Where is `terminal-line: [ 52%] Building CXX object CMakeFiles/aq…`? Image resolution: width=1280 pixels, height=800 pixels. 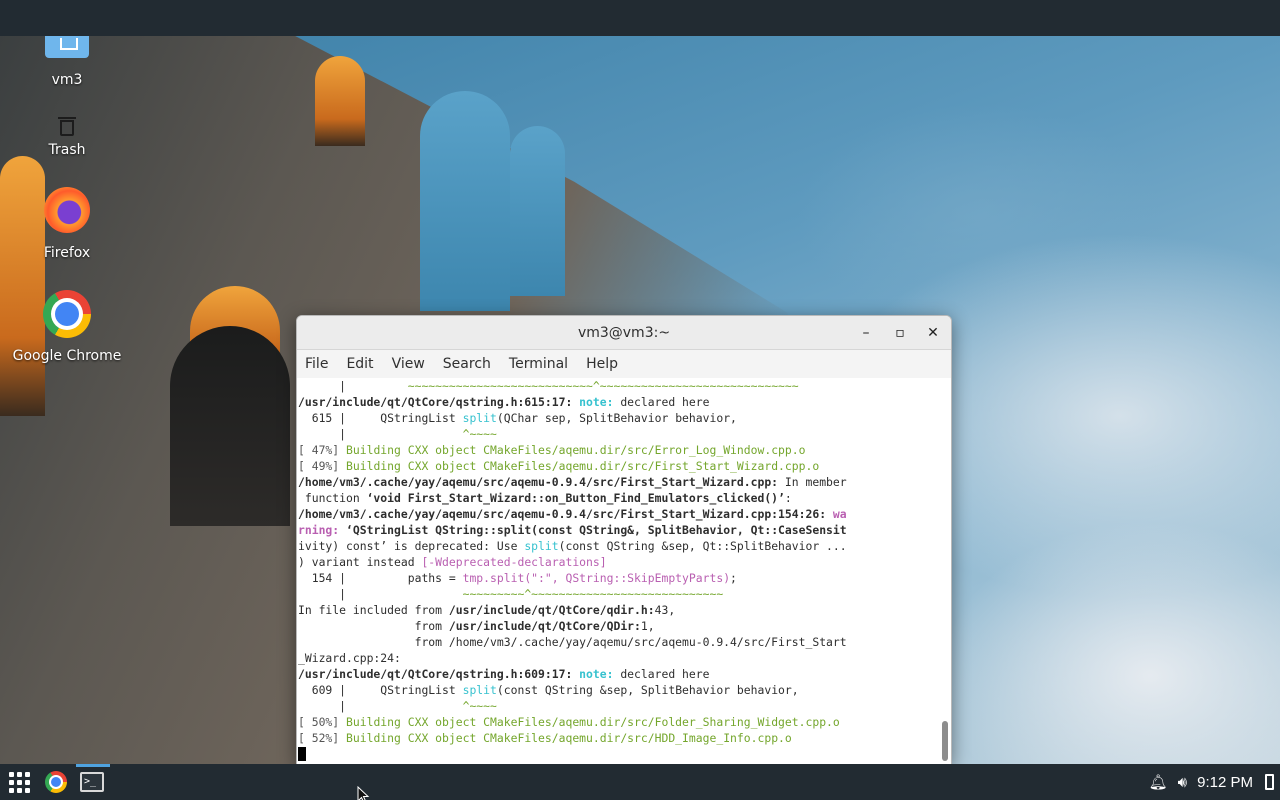 terminal-line: [ 52%] Building CXX object CMakeFiles/aq… is located at coordinates (545, 738).